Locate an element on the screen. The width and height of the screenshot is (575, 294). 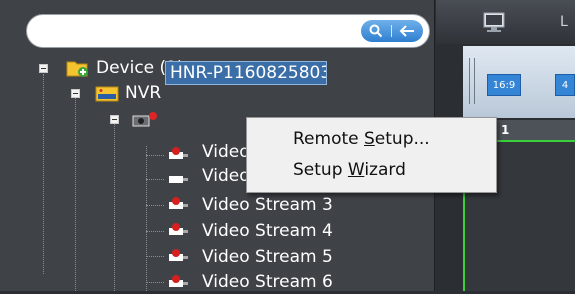
search-input is located at coordinates (208, 32).